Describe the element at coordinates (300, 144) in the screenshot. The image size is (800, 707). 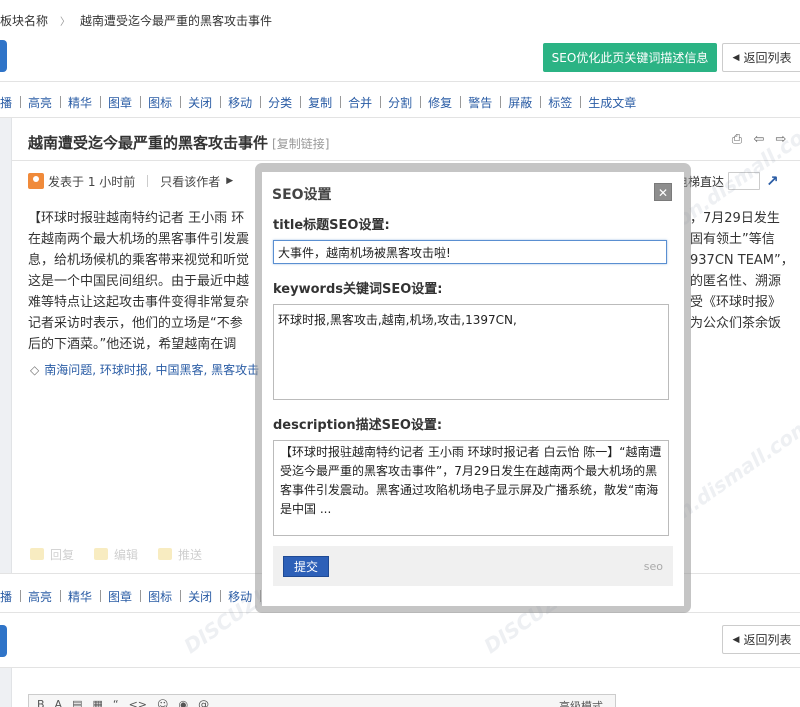
I see `copy-link: [复制链接]` at that location.